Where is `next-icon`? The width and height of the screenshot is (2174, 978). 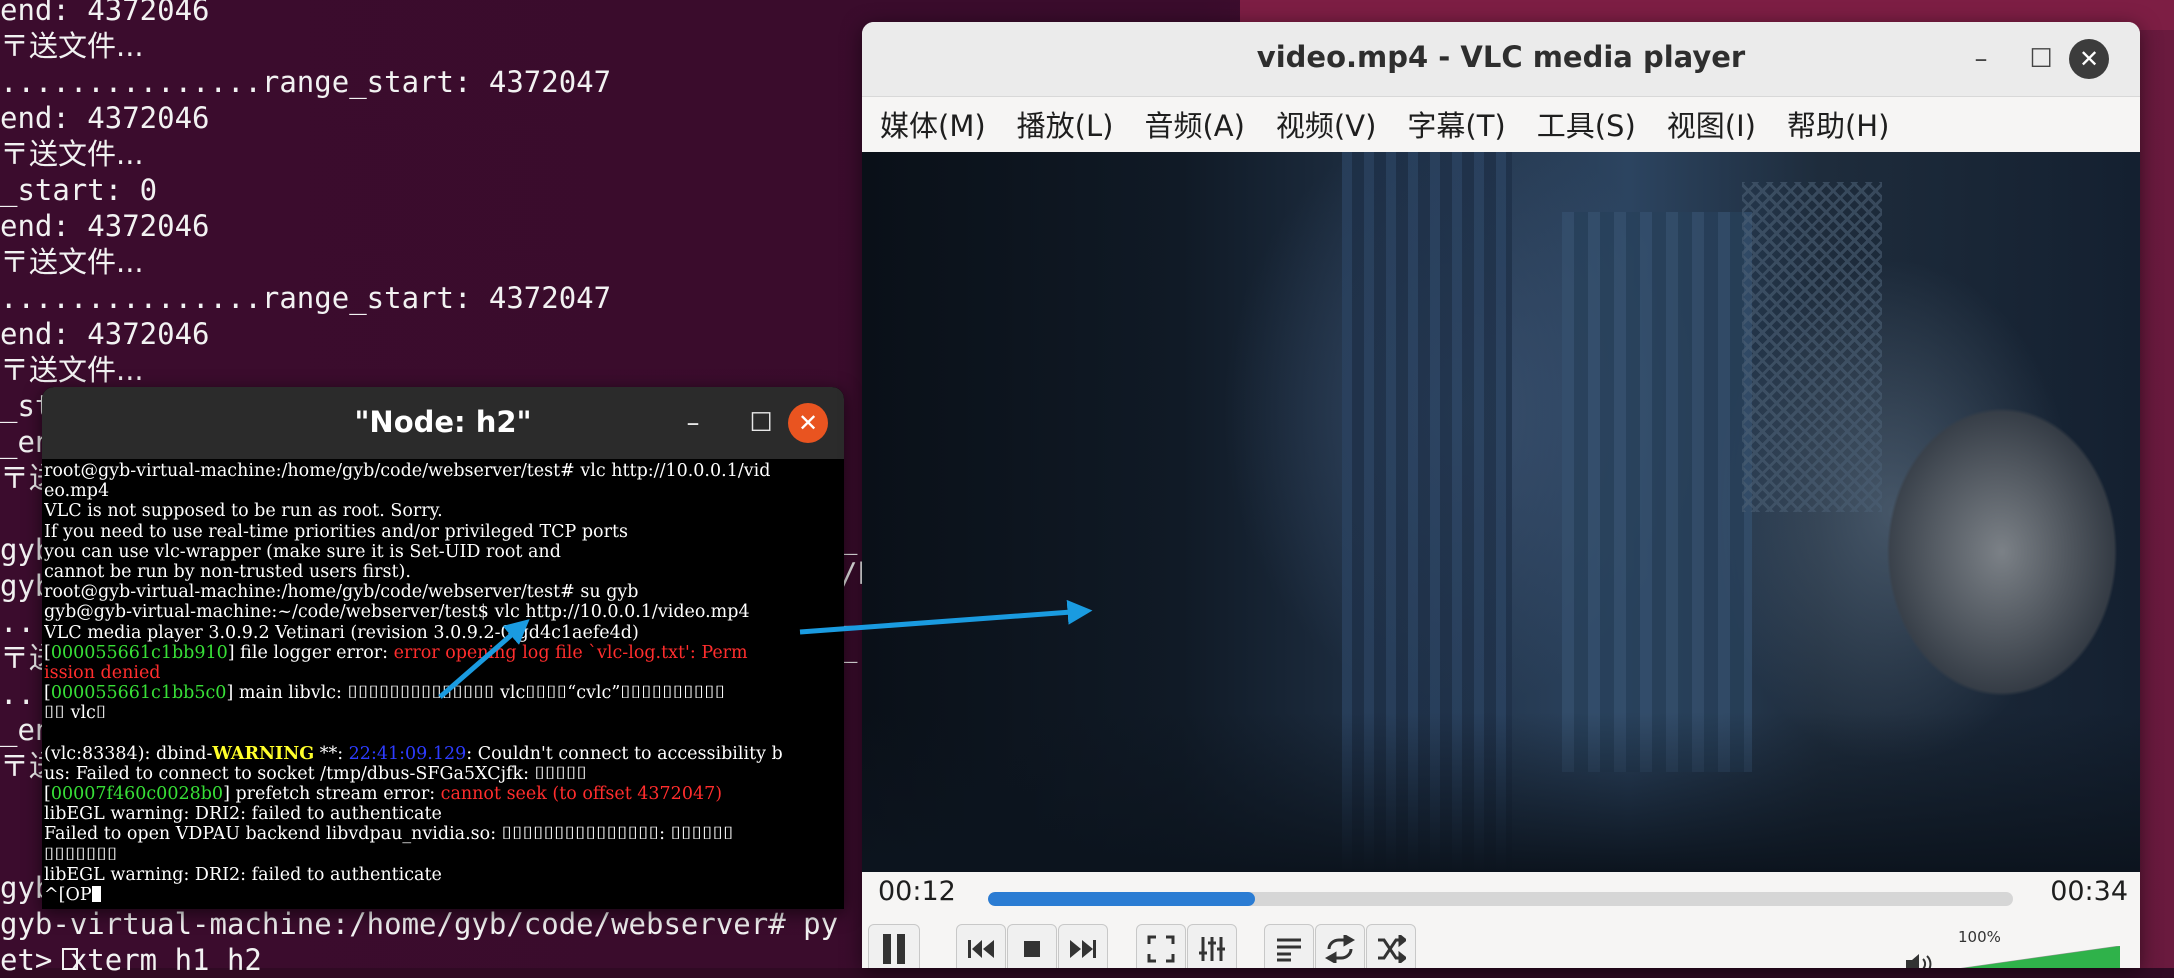 next-icon is located at coordinates (1083, 949).